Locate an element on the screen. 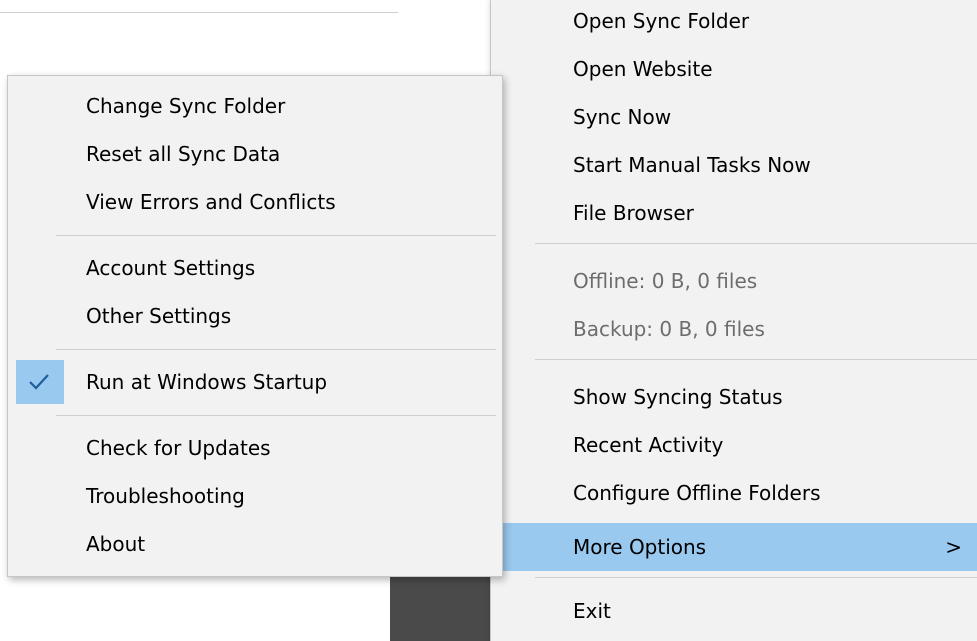  backup-status-label: Backup: 0 B, 0 files is located at coordinates (669, 329).